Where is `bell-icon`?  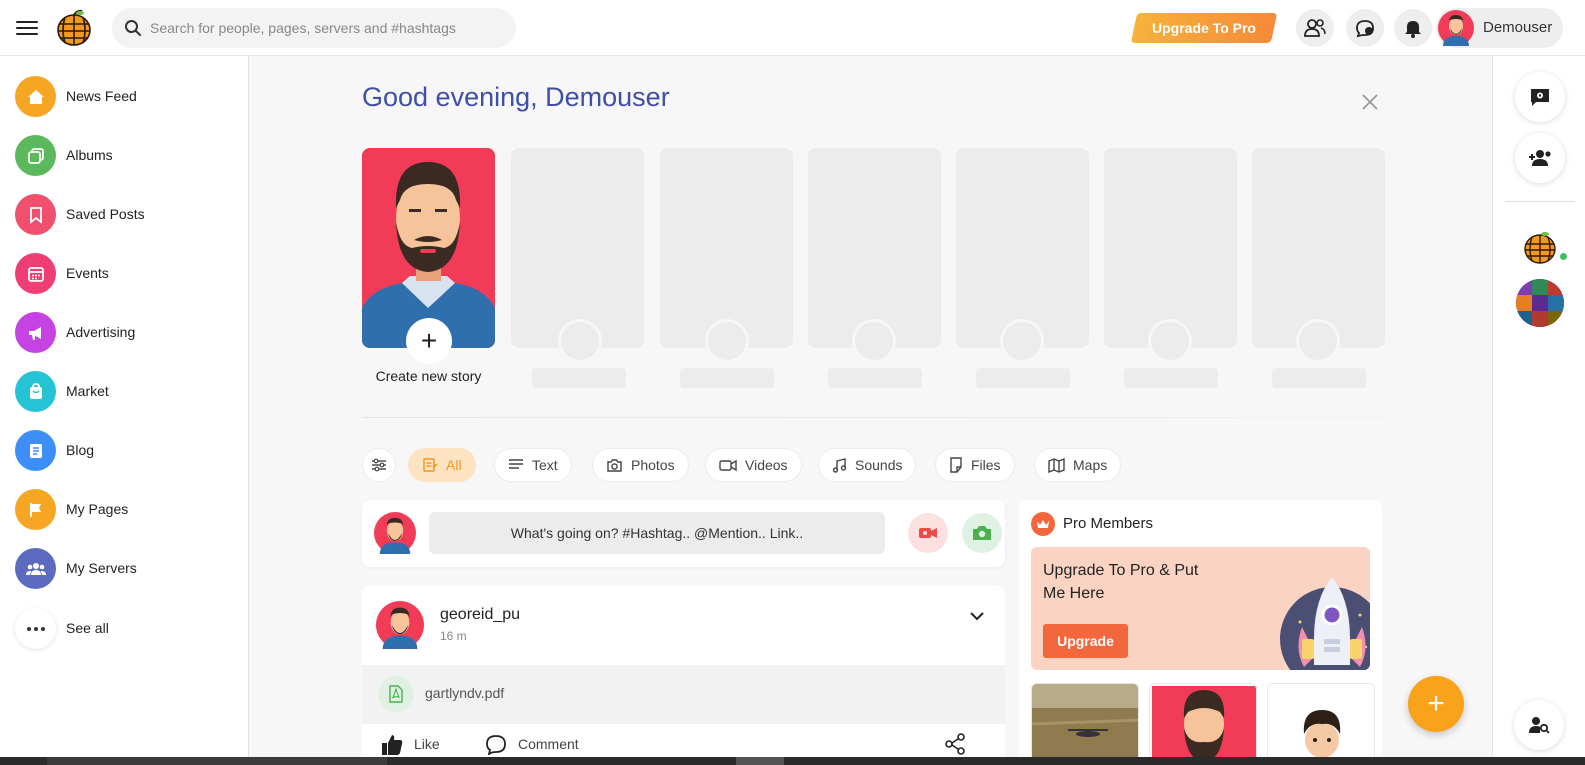
bell-icon is located at coordinates (1413, 29).